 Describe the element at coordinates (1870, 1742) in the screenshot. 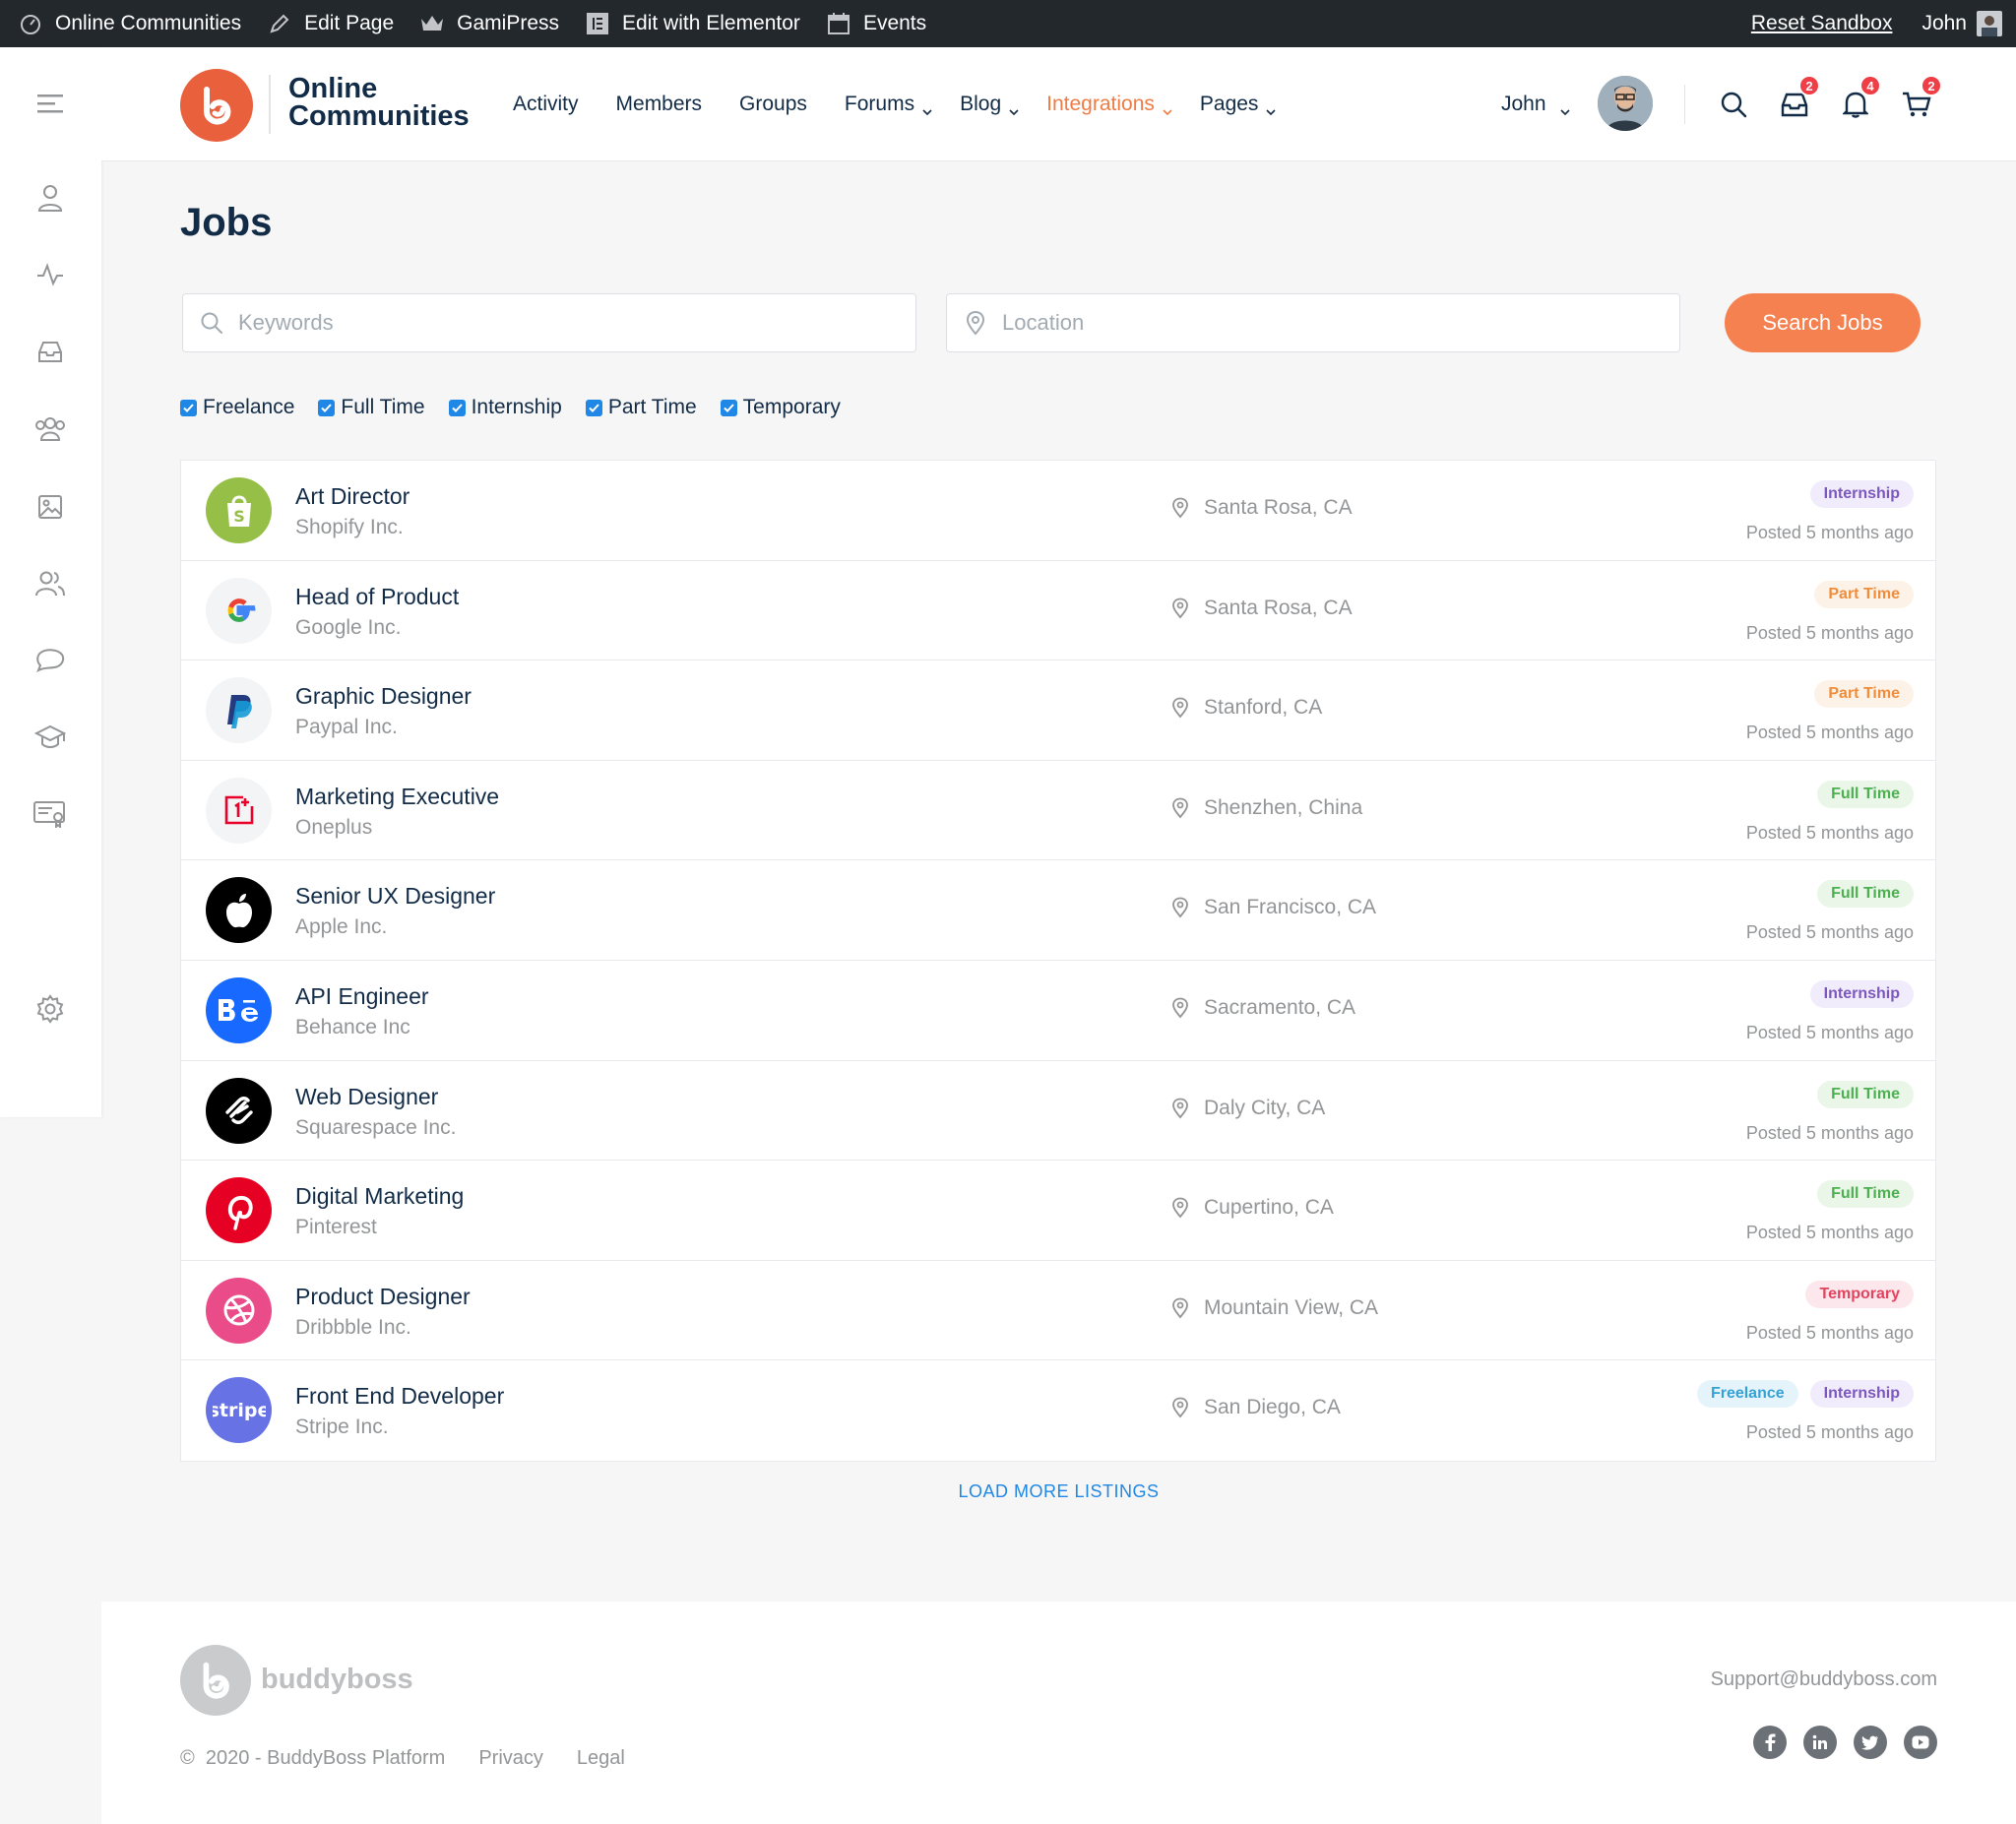

I see `twitter-icon` at that location.